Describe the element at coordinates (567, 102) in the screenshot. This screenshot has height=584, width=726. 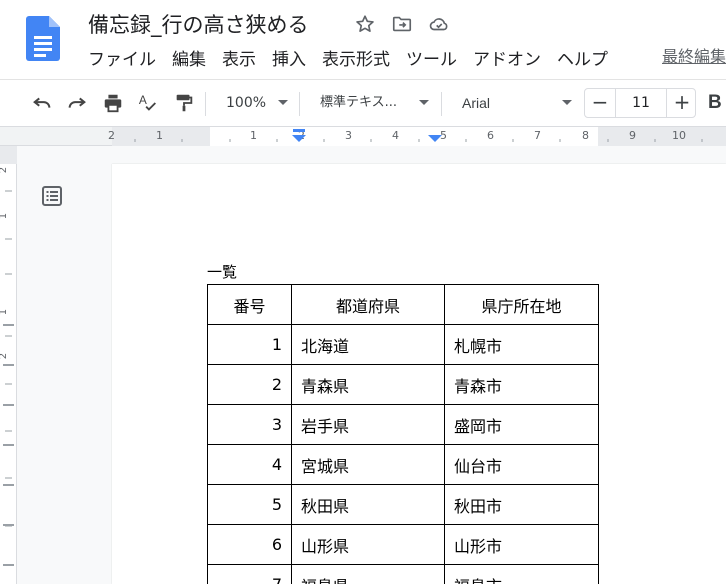
I see `font-dropdown-icon` at that location.